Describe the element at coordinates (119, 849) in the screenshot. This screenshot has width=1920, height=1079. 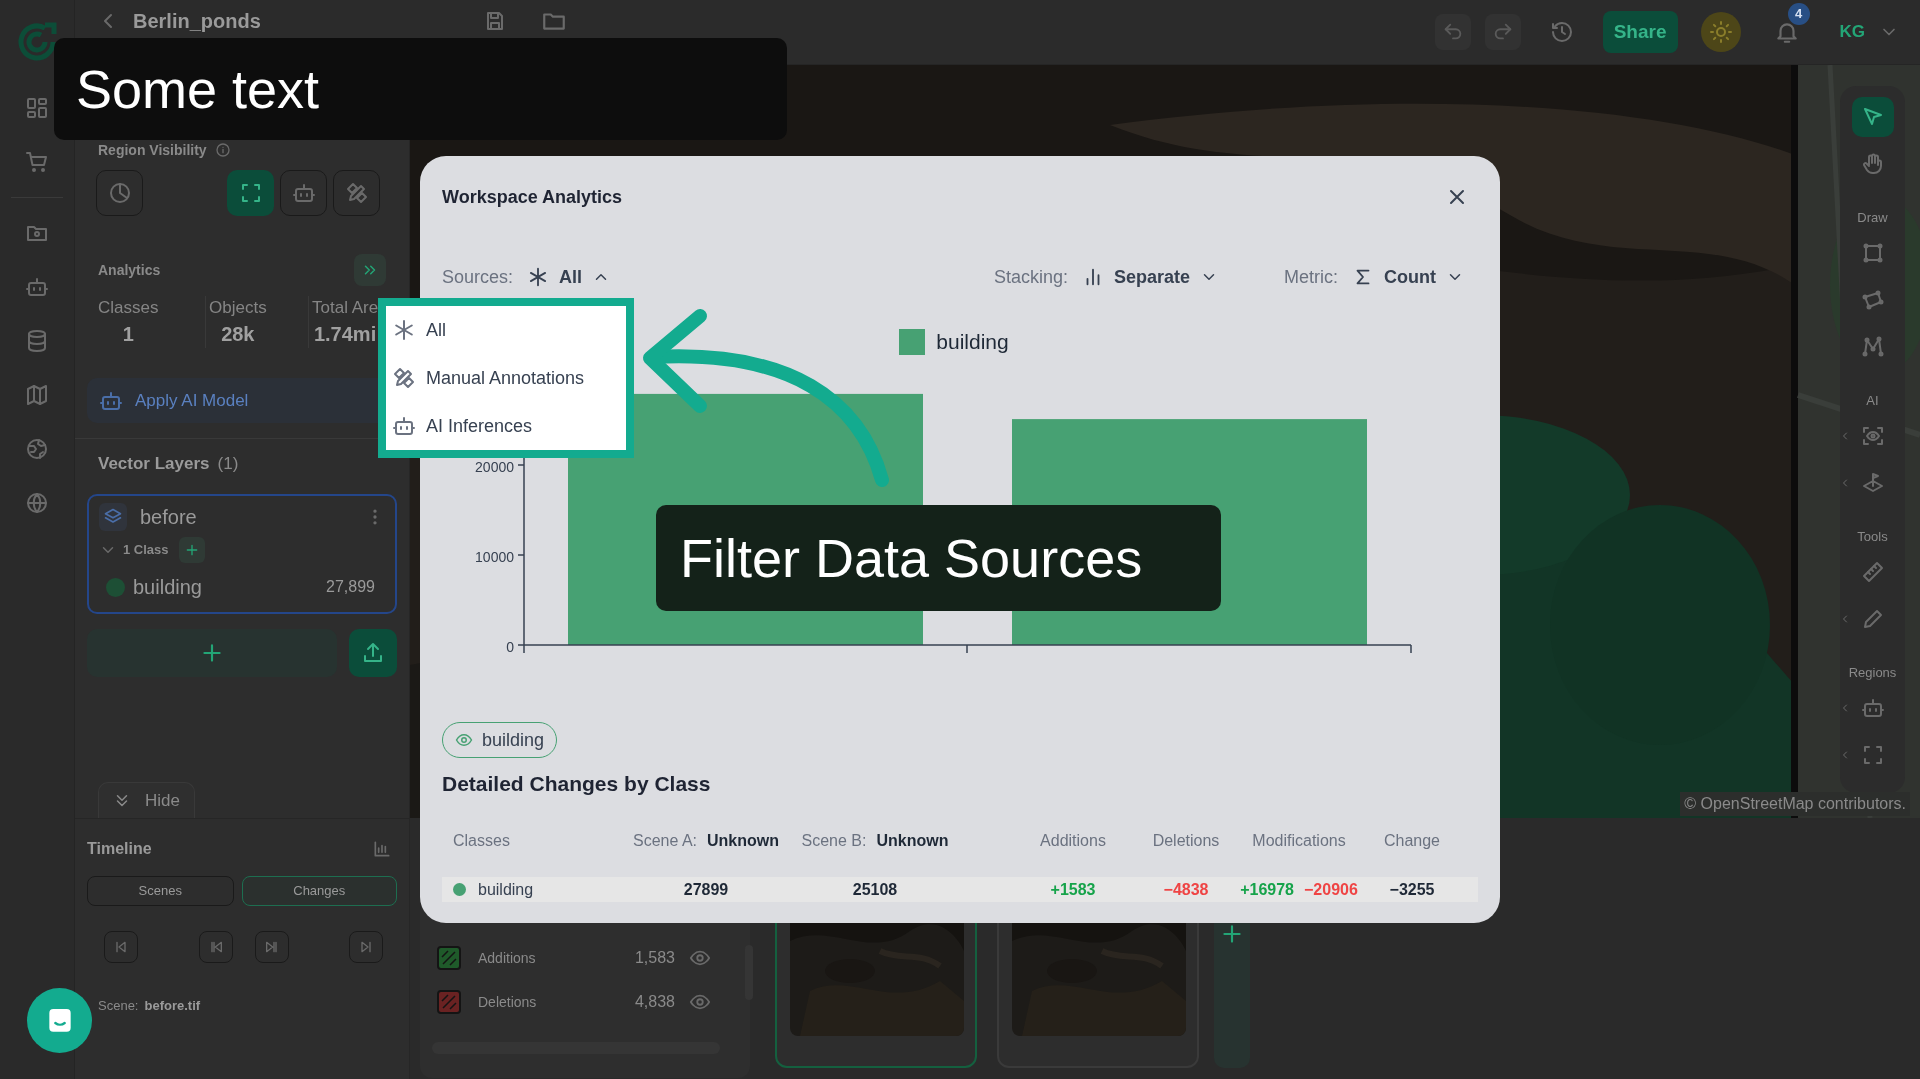
I see `section-title: Timeline` at that location.